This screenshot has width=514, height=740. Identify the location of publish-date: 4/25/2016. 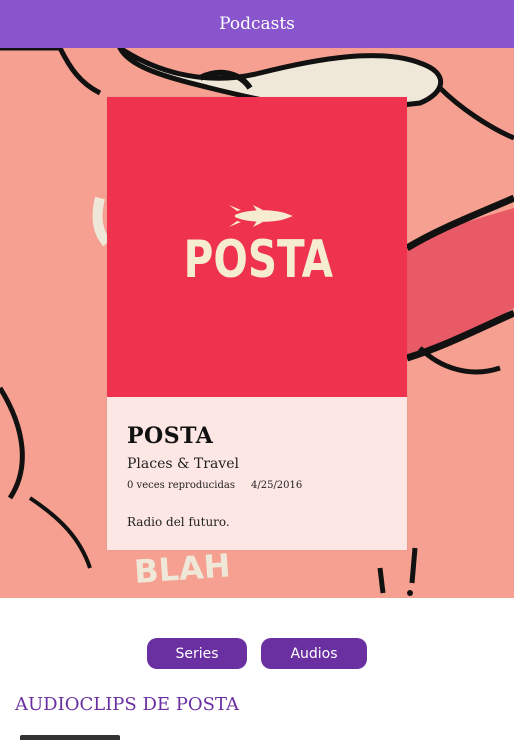
(276, 485).